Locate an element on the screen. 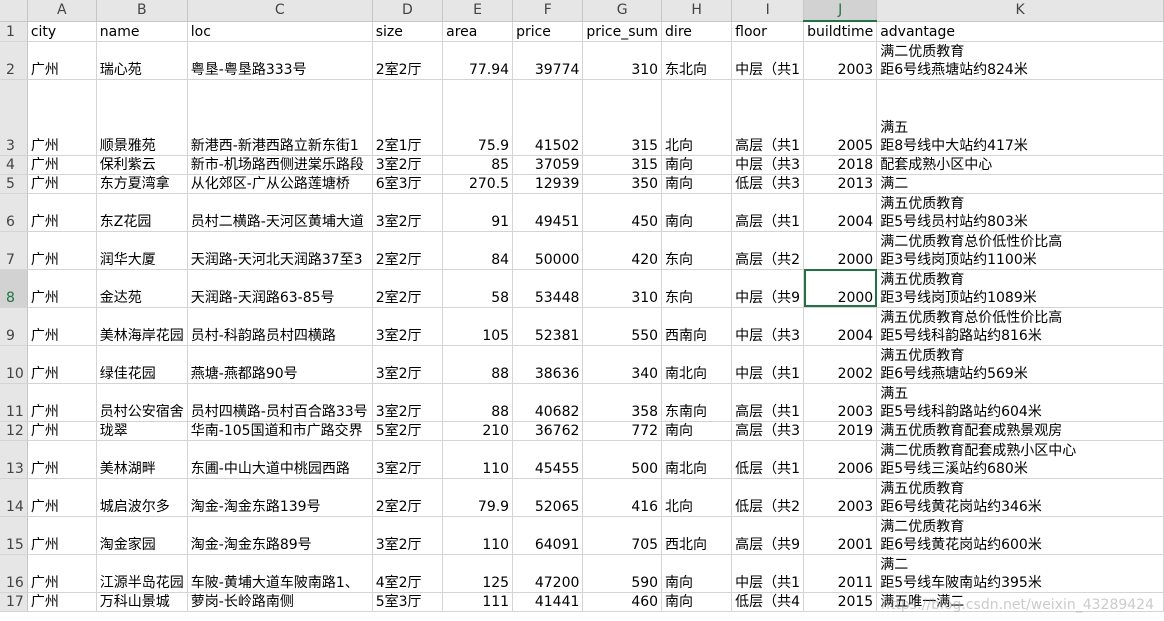 This screenshot has height=621, width=1164. cell-c3: 新港西-新港西路立新东街1 is located at coordinates (280, 117).